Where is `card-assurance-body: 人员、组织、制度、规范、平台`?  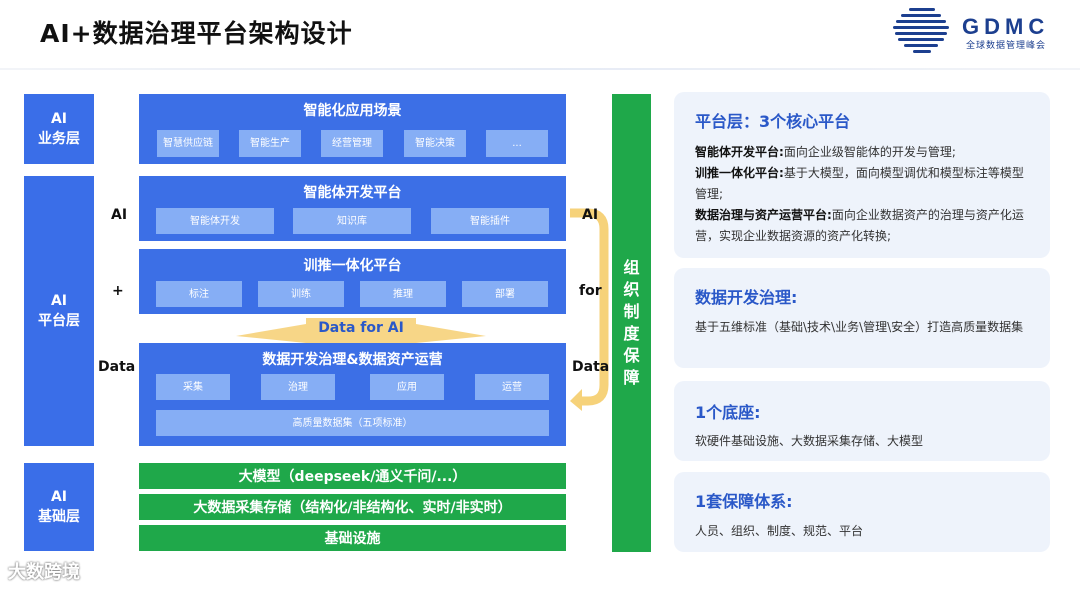 card-assurance-body: 人员、组织、制度、规范、平台 is located at coordinates (779, 531).